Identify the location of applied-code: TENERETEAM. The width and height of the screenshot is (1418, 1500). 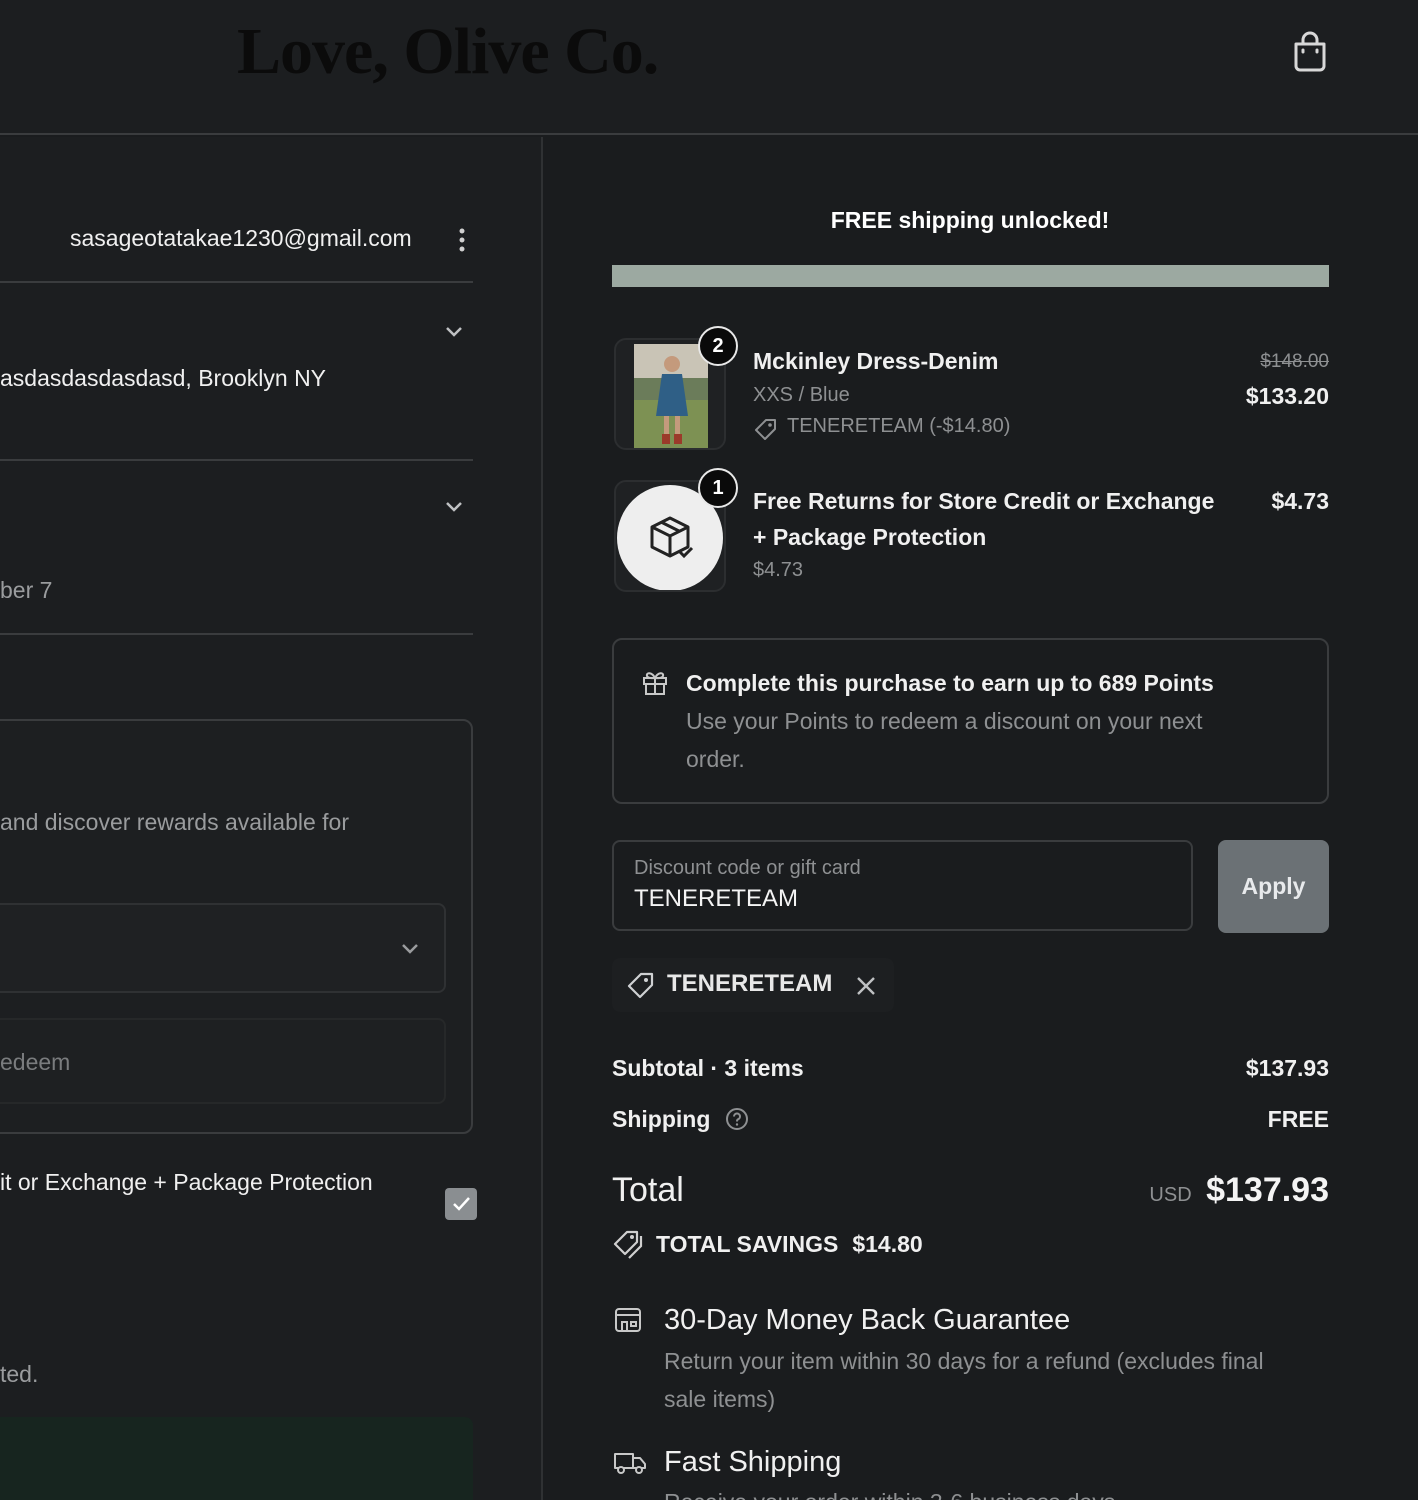
(750, 983).